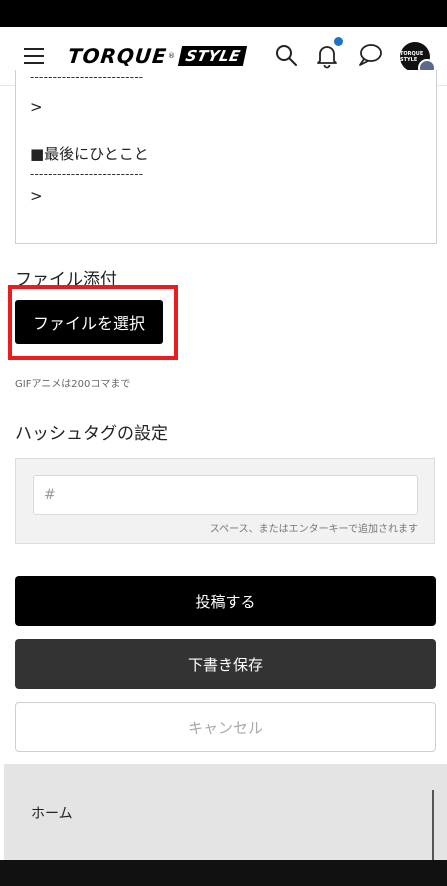 The width and height of the screenshot is (447, 886). Describe the element at coordinates (327, 58) in the screenshot. I see `bell-icon` at that location.